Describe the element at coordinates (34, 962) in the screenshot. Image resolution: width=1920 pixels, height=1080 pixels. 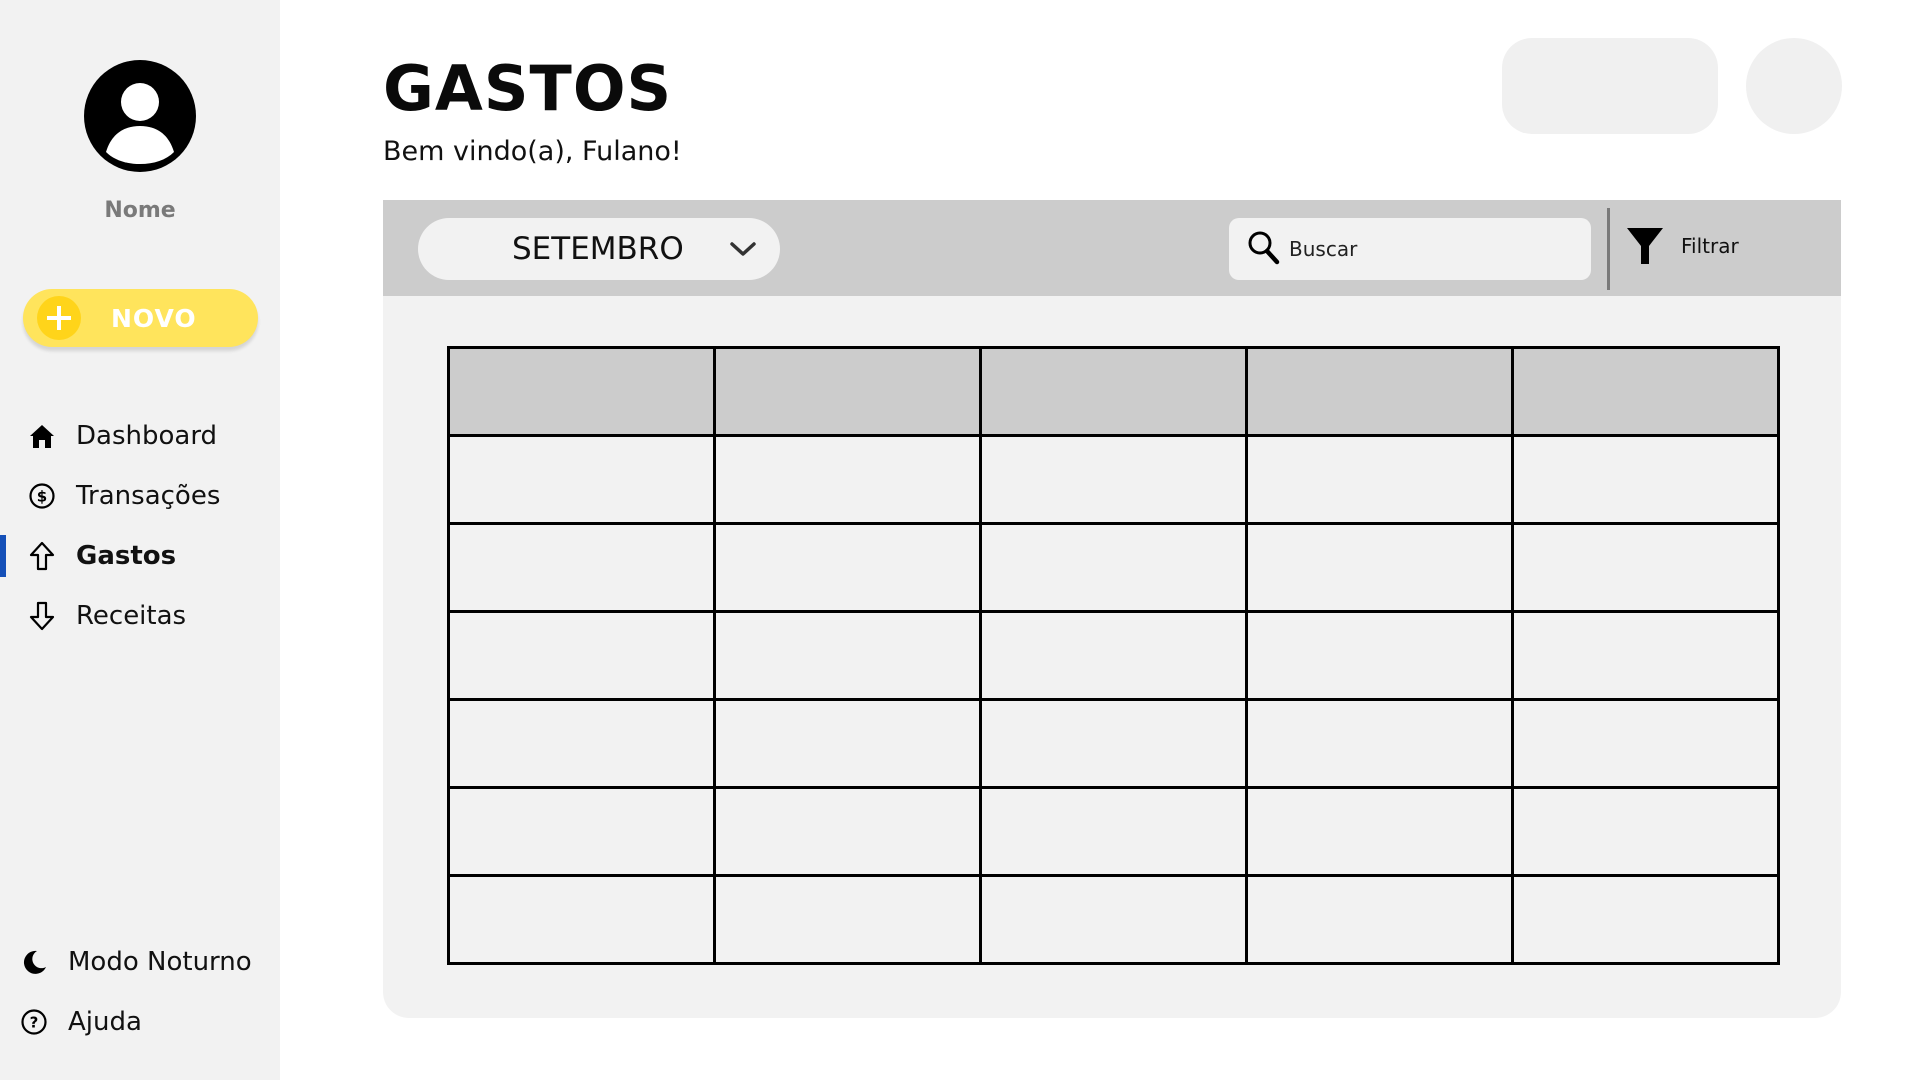
I see `moon-icon` at that location.